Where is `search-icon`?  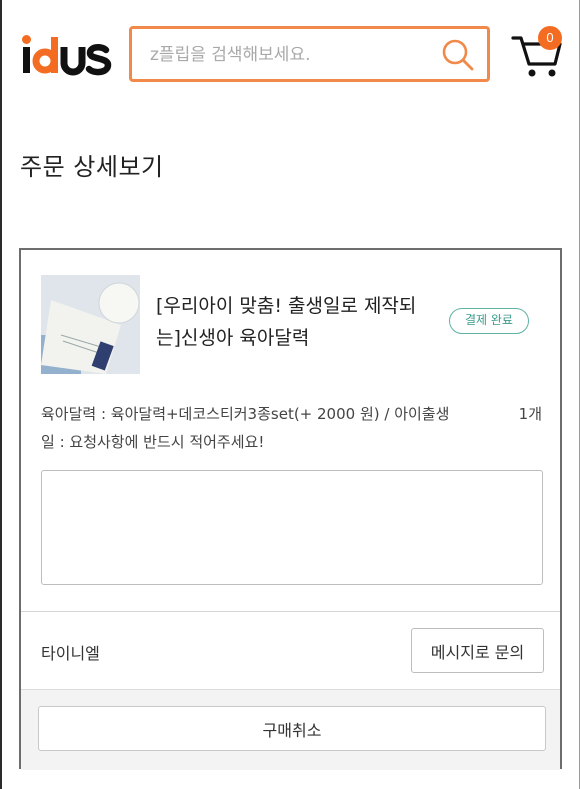
search-icon is located at coordinates (458, 55).